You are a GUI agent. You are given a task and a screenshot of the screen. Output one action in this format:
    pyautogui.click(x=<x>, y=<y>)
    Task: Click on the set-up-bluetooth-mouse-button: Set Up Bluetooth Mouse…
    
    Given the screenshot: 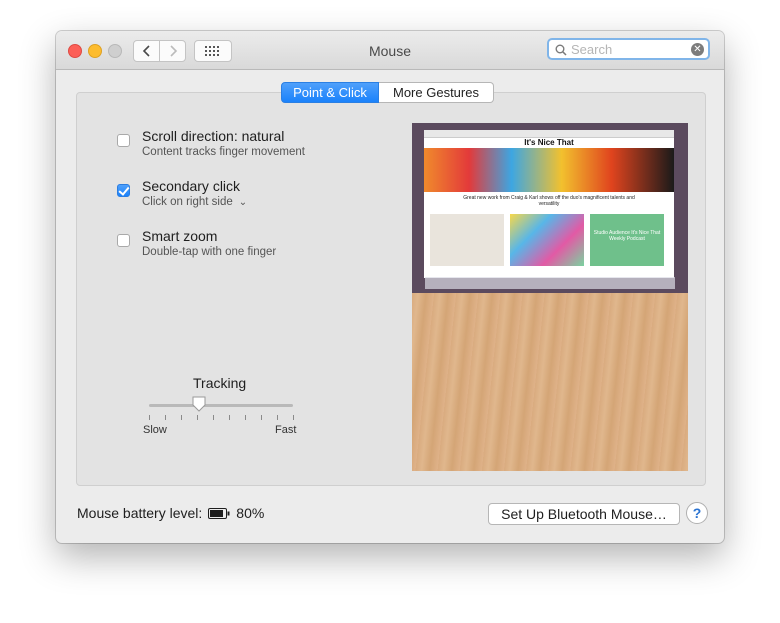 What is the action you would take?
    pyautogui.click(x=584, y=514)
    